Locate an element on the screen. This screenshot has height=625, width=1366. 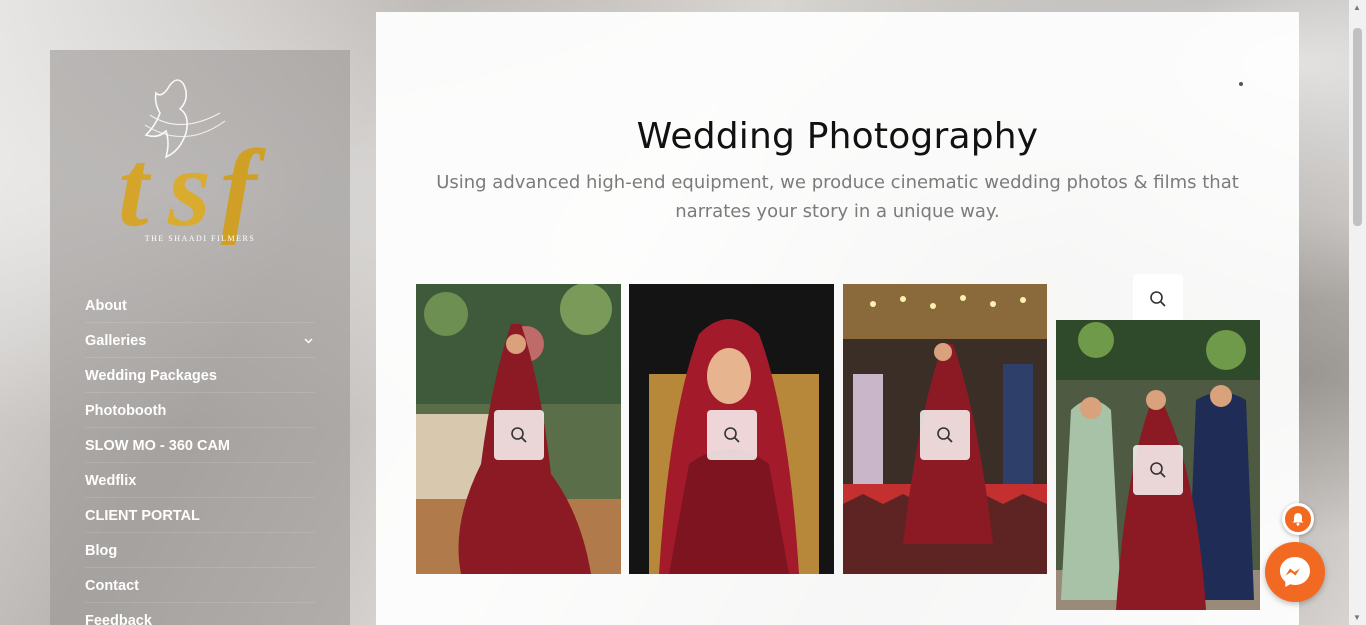
nav-item-label: Contact is located at coordinates (112, 585).